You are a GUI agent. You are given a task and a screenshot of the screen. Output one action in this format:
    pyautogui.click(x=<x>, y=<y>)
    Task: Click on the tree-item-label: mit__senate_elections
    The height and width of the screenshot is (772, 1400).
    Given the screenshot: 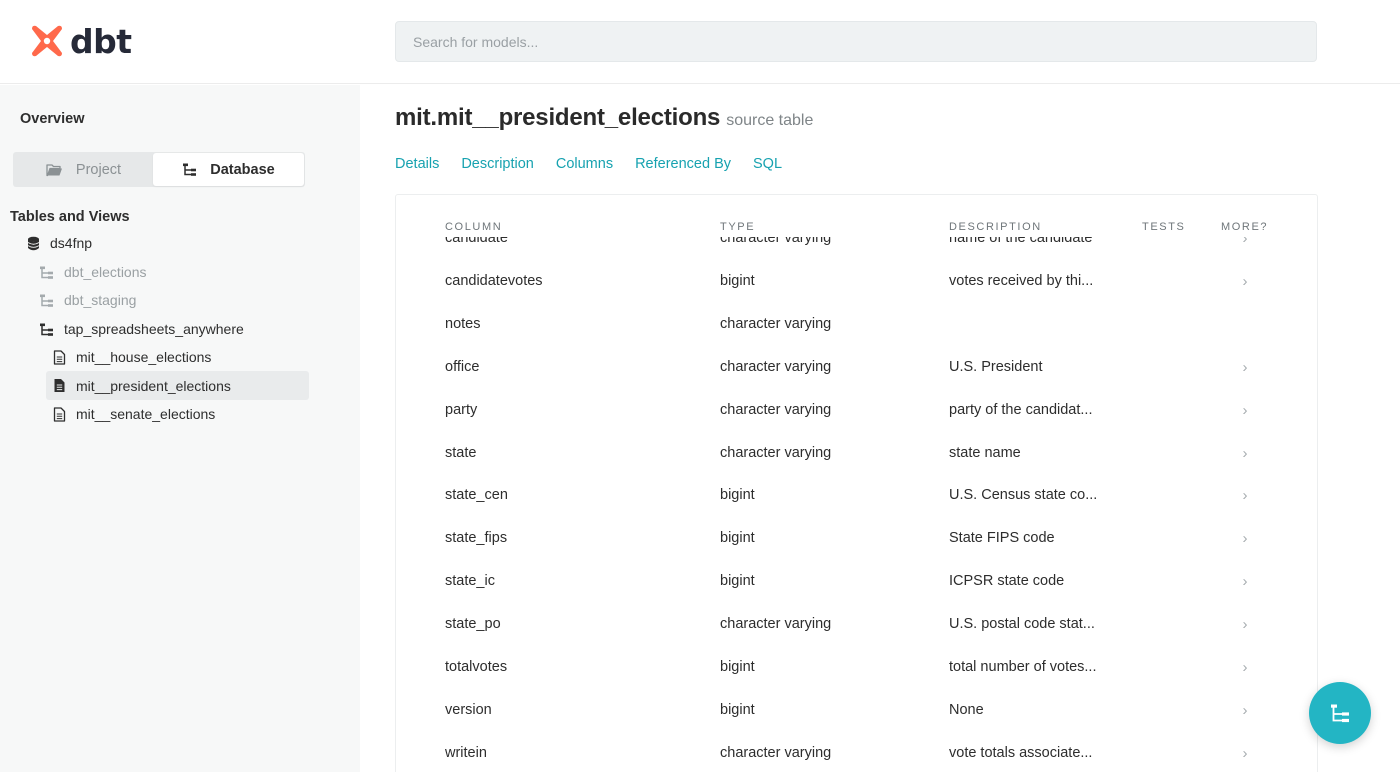 What is the action you would take?
    pyautogui.click(x=146, y=414)
    